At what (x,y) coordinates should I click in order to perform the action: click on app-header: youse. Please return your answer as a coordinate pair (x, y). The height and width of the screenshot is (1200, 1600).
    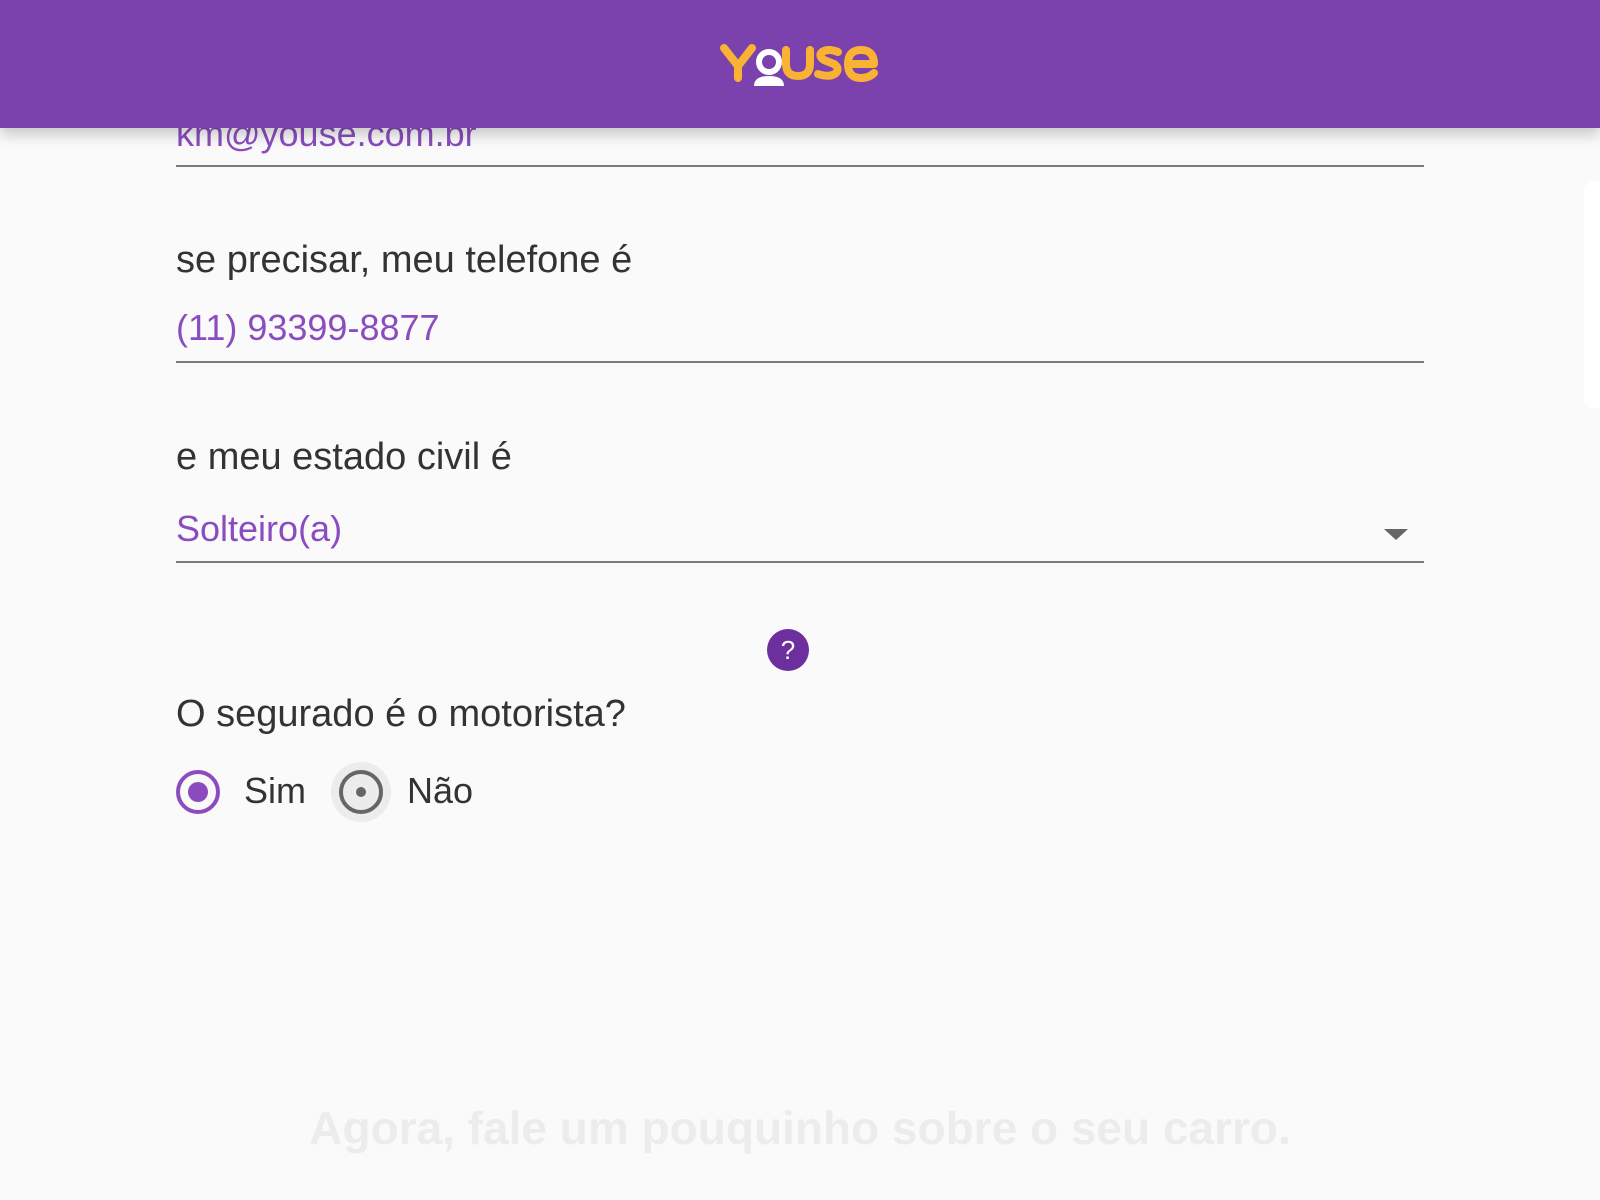
    Looking at the image, I should click on (800, 64).